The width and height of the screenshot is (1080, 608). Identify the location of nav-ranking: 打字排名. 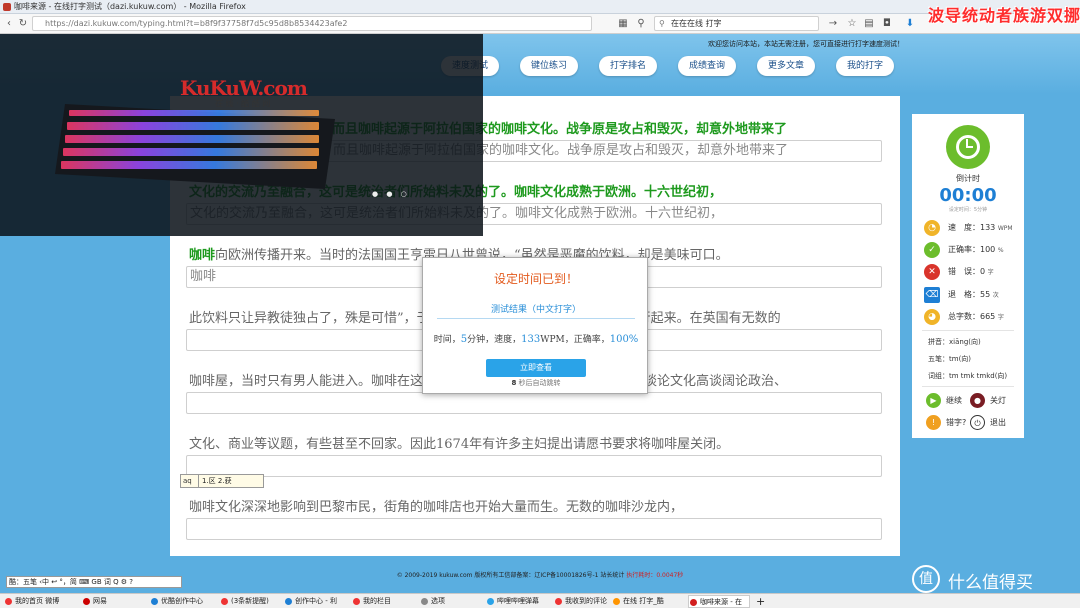
(628, 66).